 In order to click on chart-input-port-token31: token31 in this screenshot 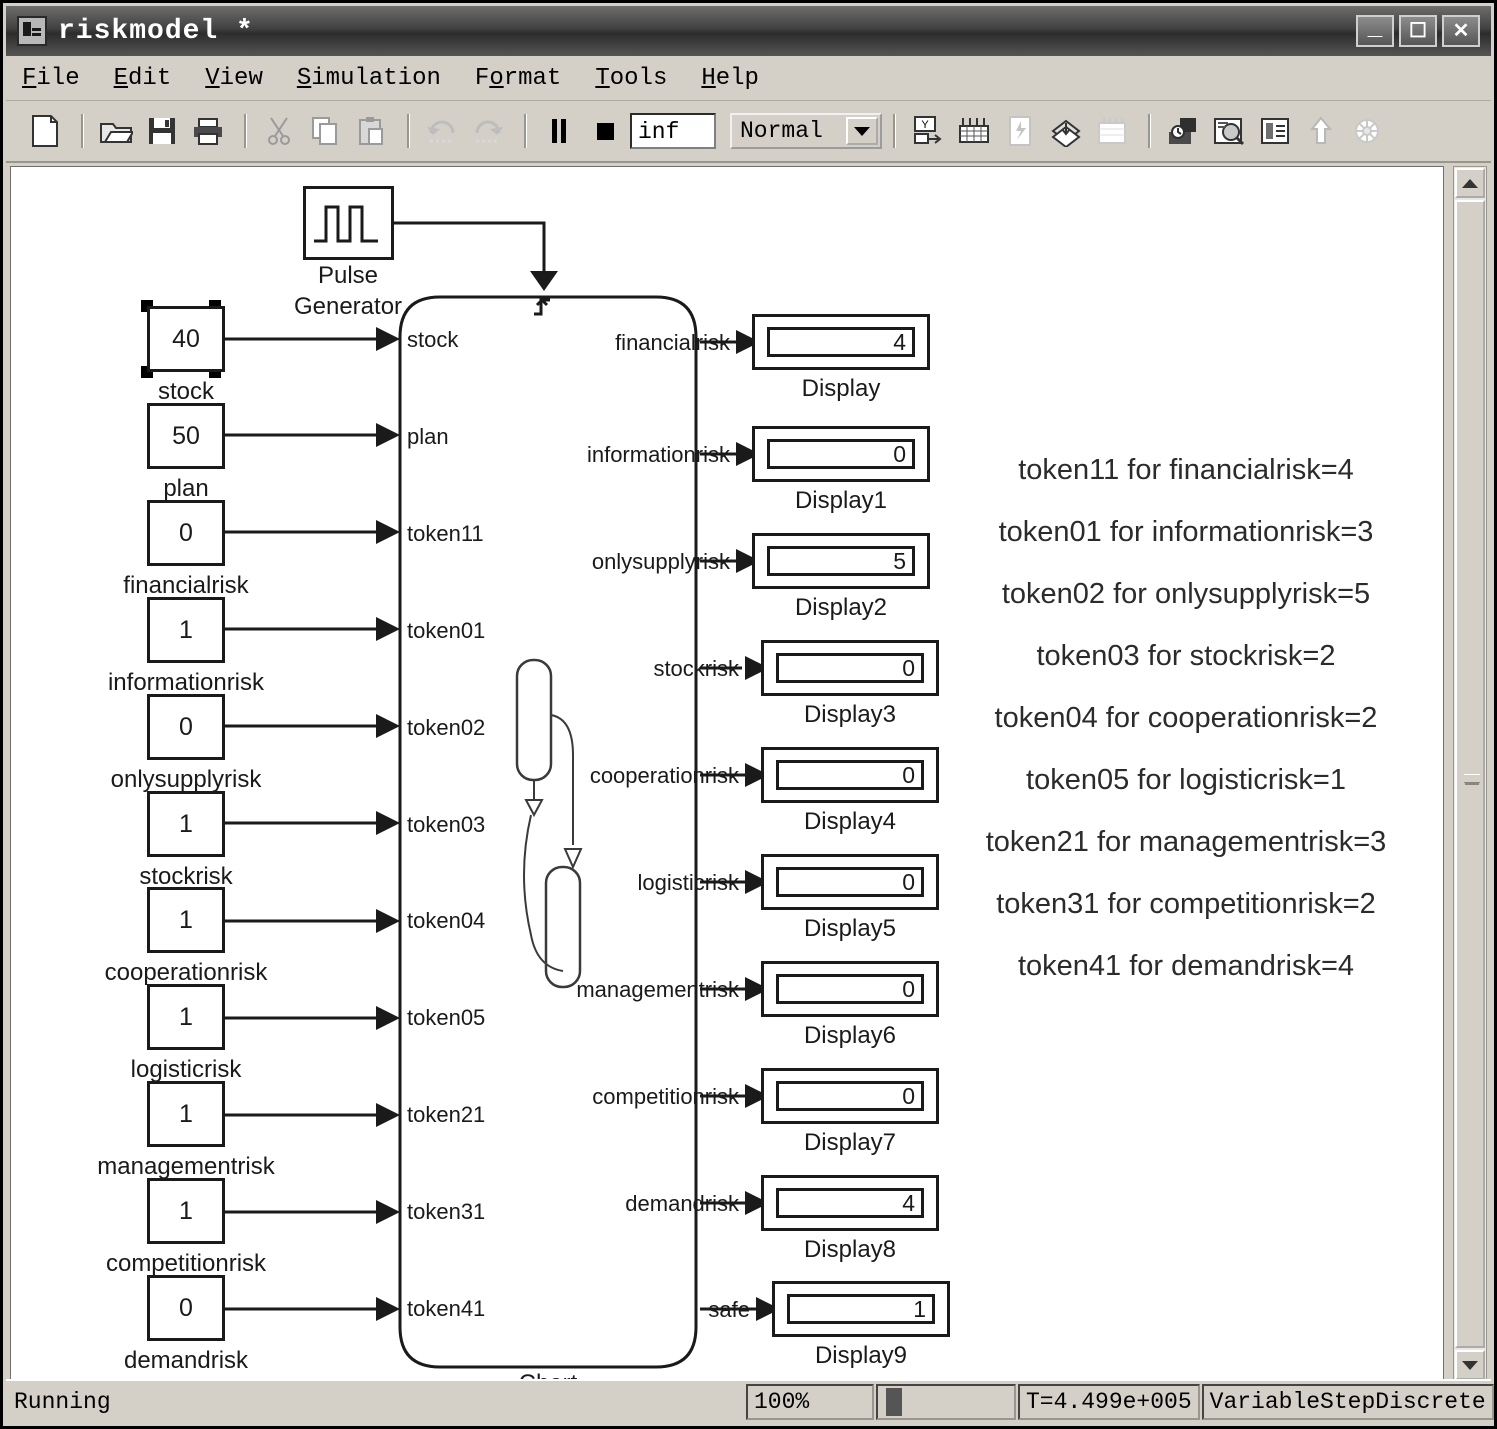, I will do `click(446, 1211)`.